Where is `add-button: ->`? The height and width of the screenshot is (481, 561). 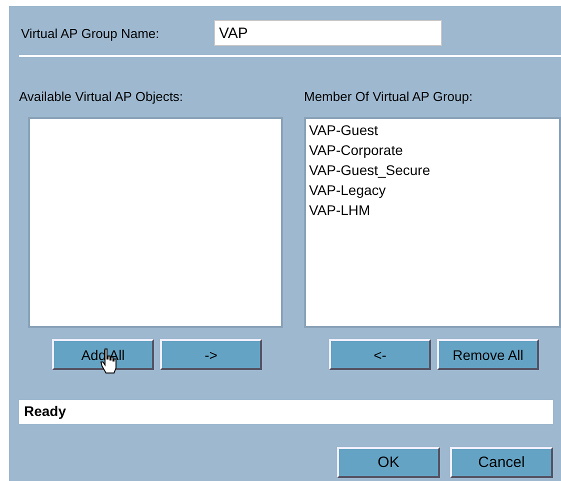
add-button: -> is located at coordinates (211, 354).